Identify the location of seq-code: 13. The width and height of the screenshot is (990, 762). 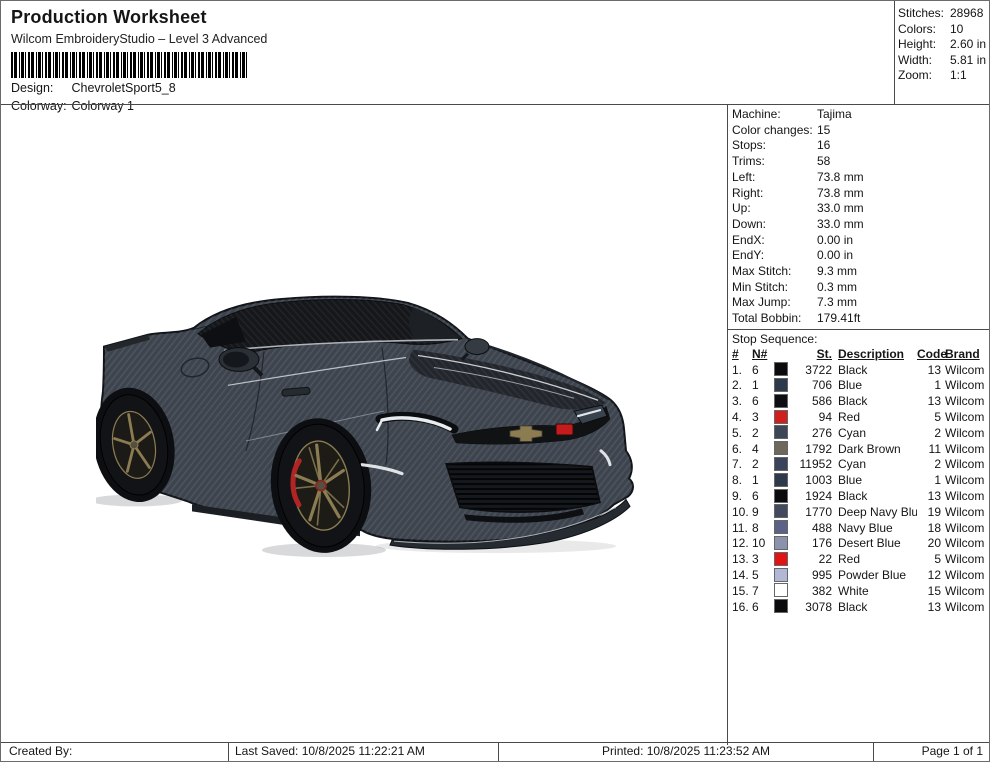
(934, 496).